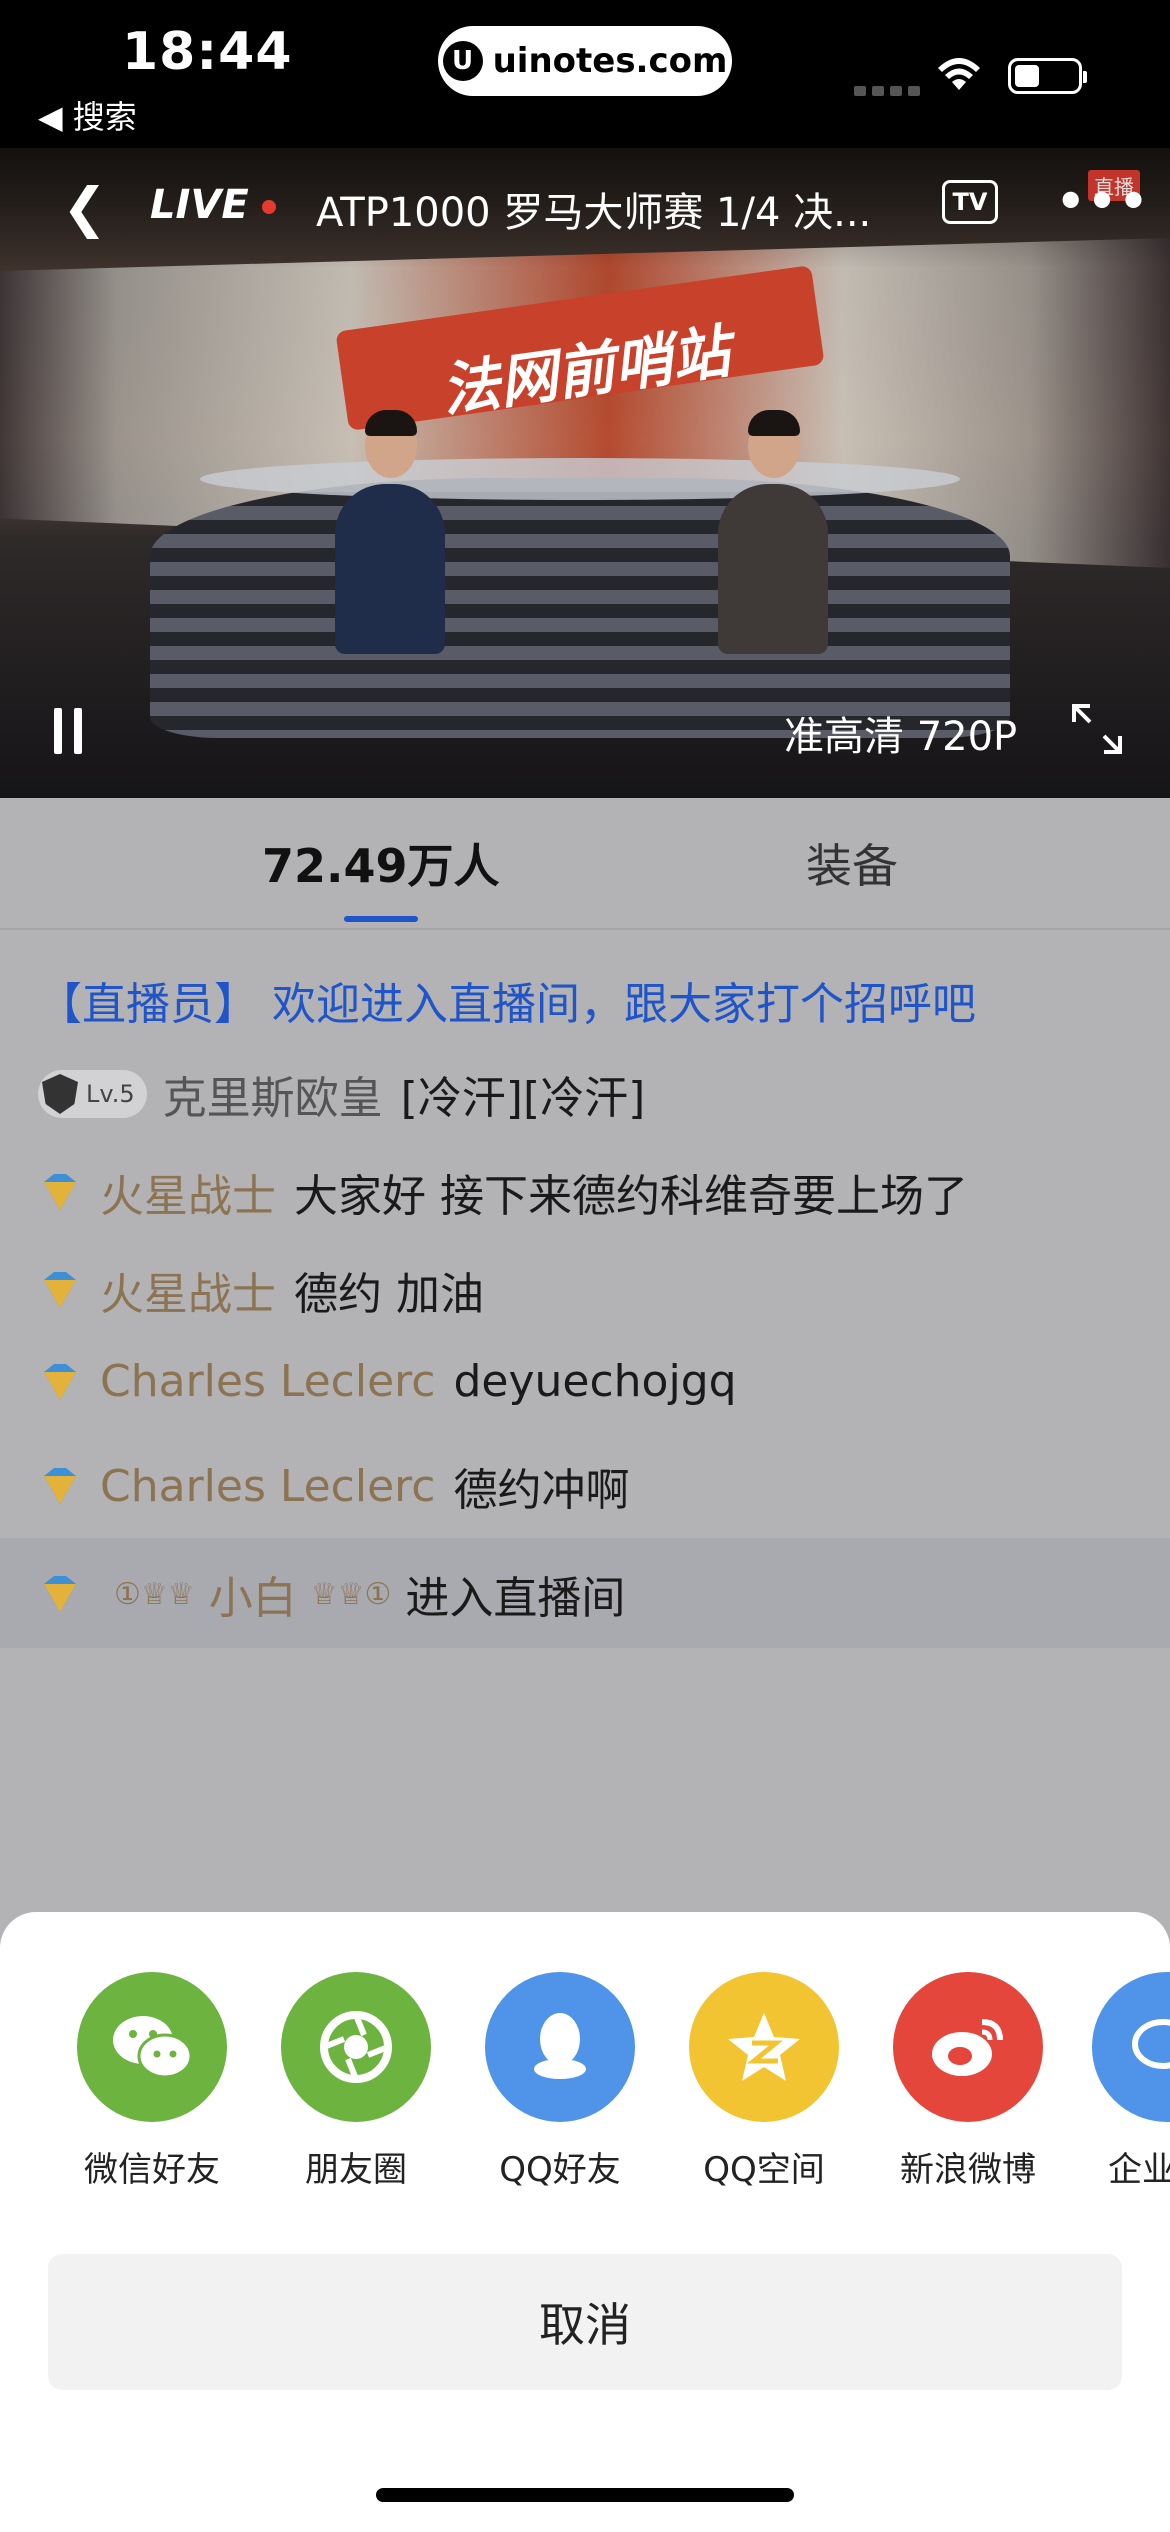 The image size is (1170, 2532). What do you see at coordinates (1097, 729) in the screenshot?
I see `fullscreen-icon` at bounding box center [1097, 729].